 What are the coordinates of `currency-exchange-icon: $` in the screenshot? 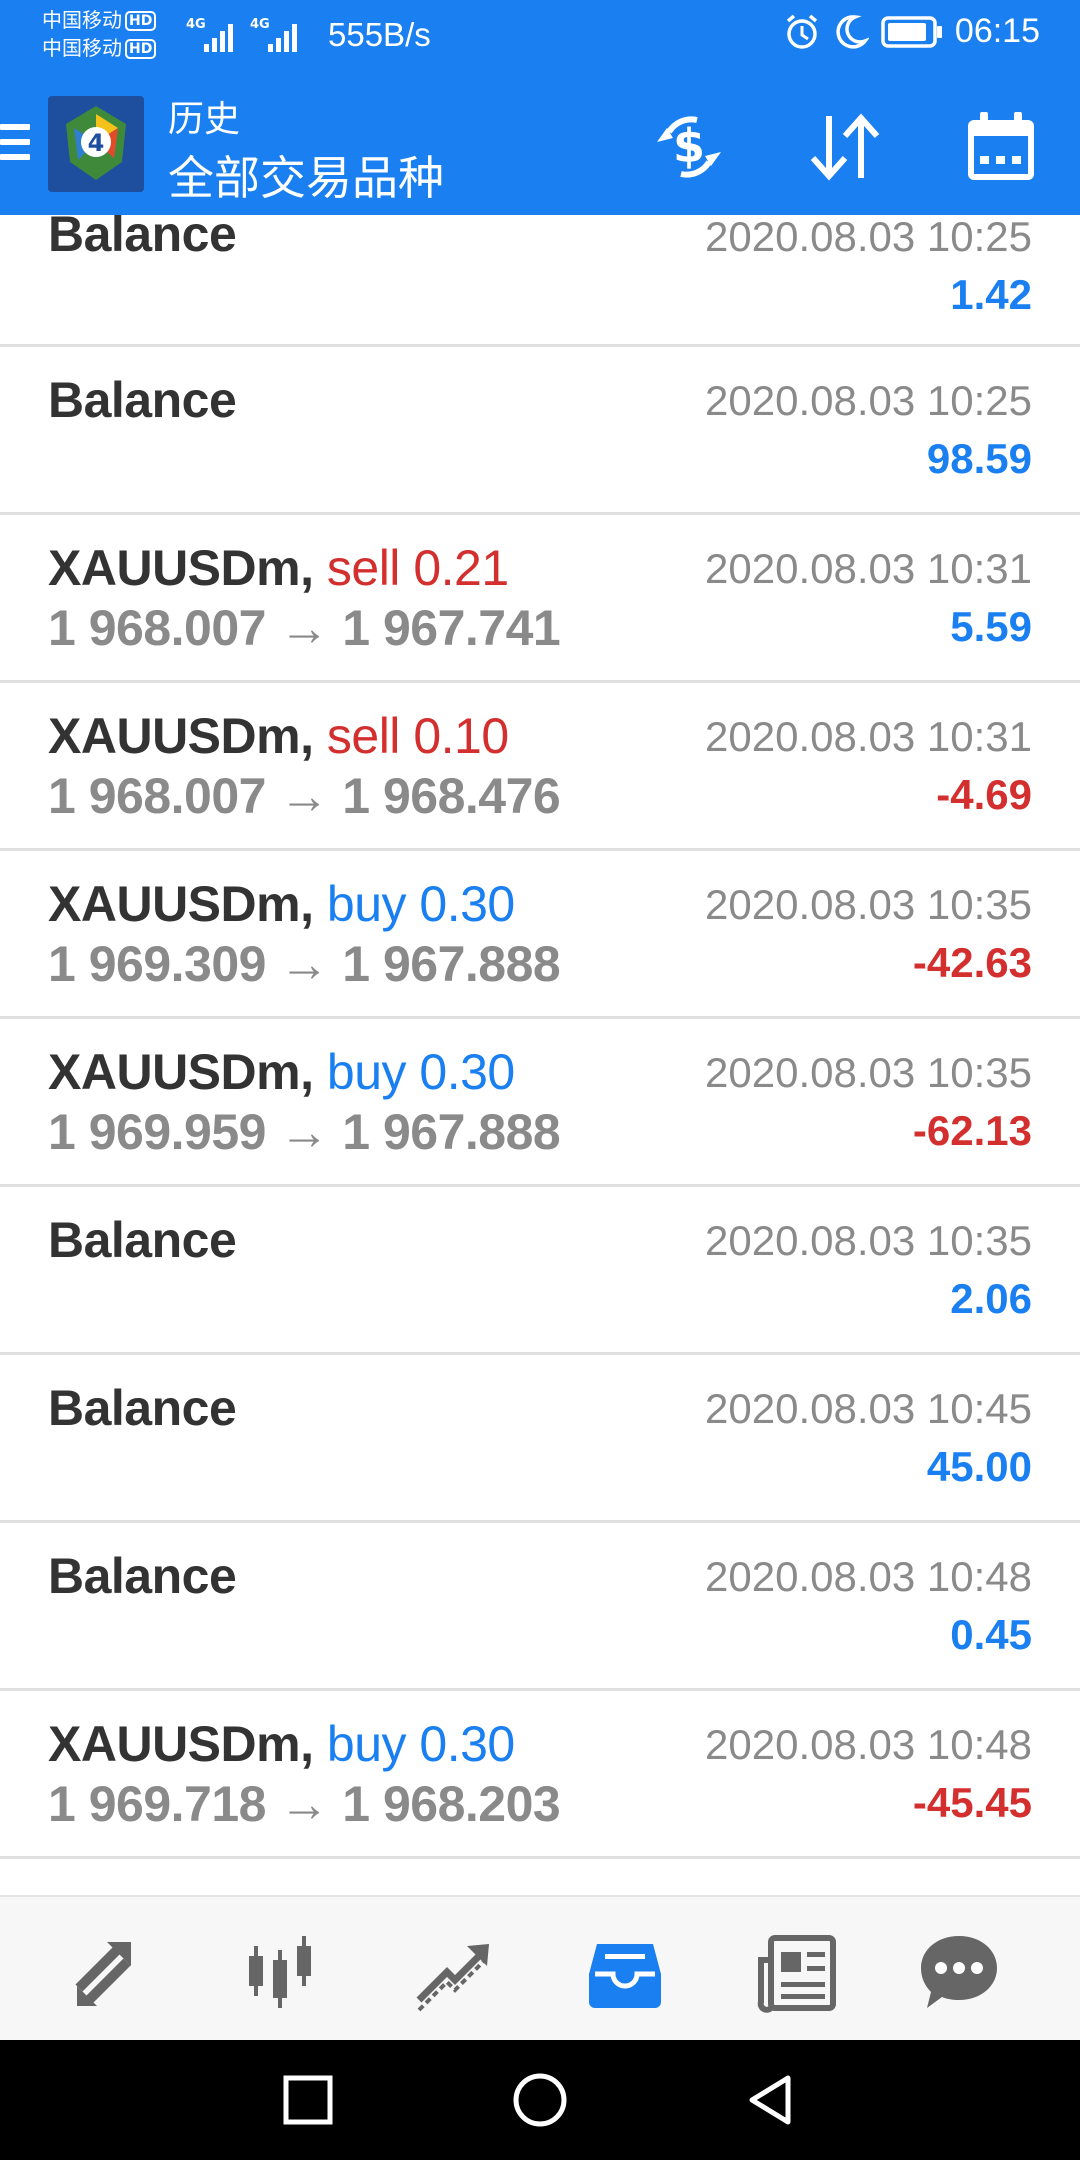 It's located at (689, 147).